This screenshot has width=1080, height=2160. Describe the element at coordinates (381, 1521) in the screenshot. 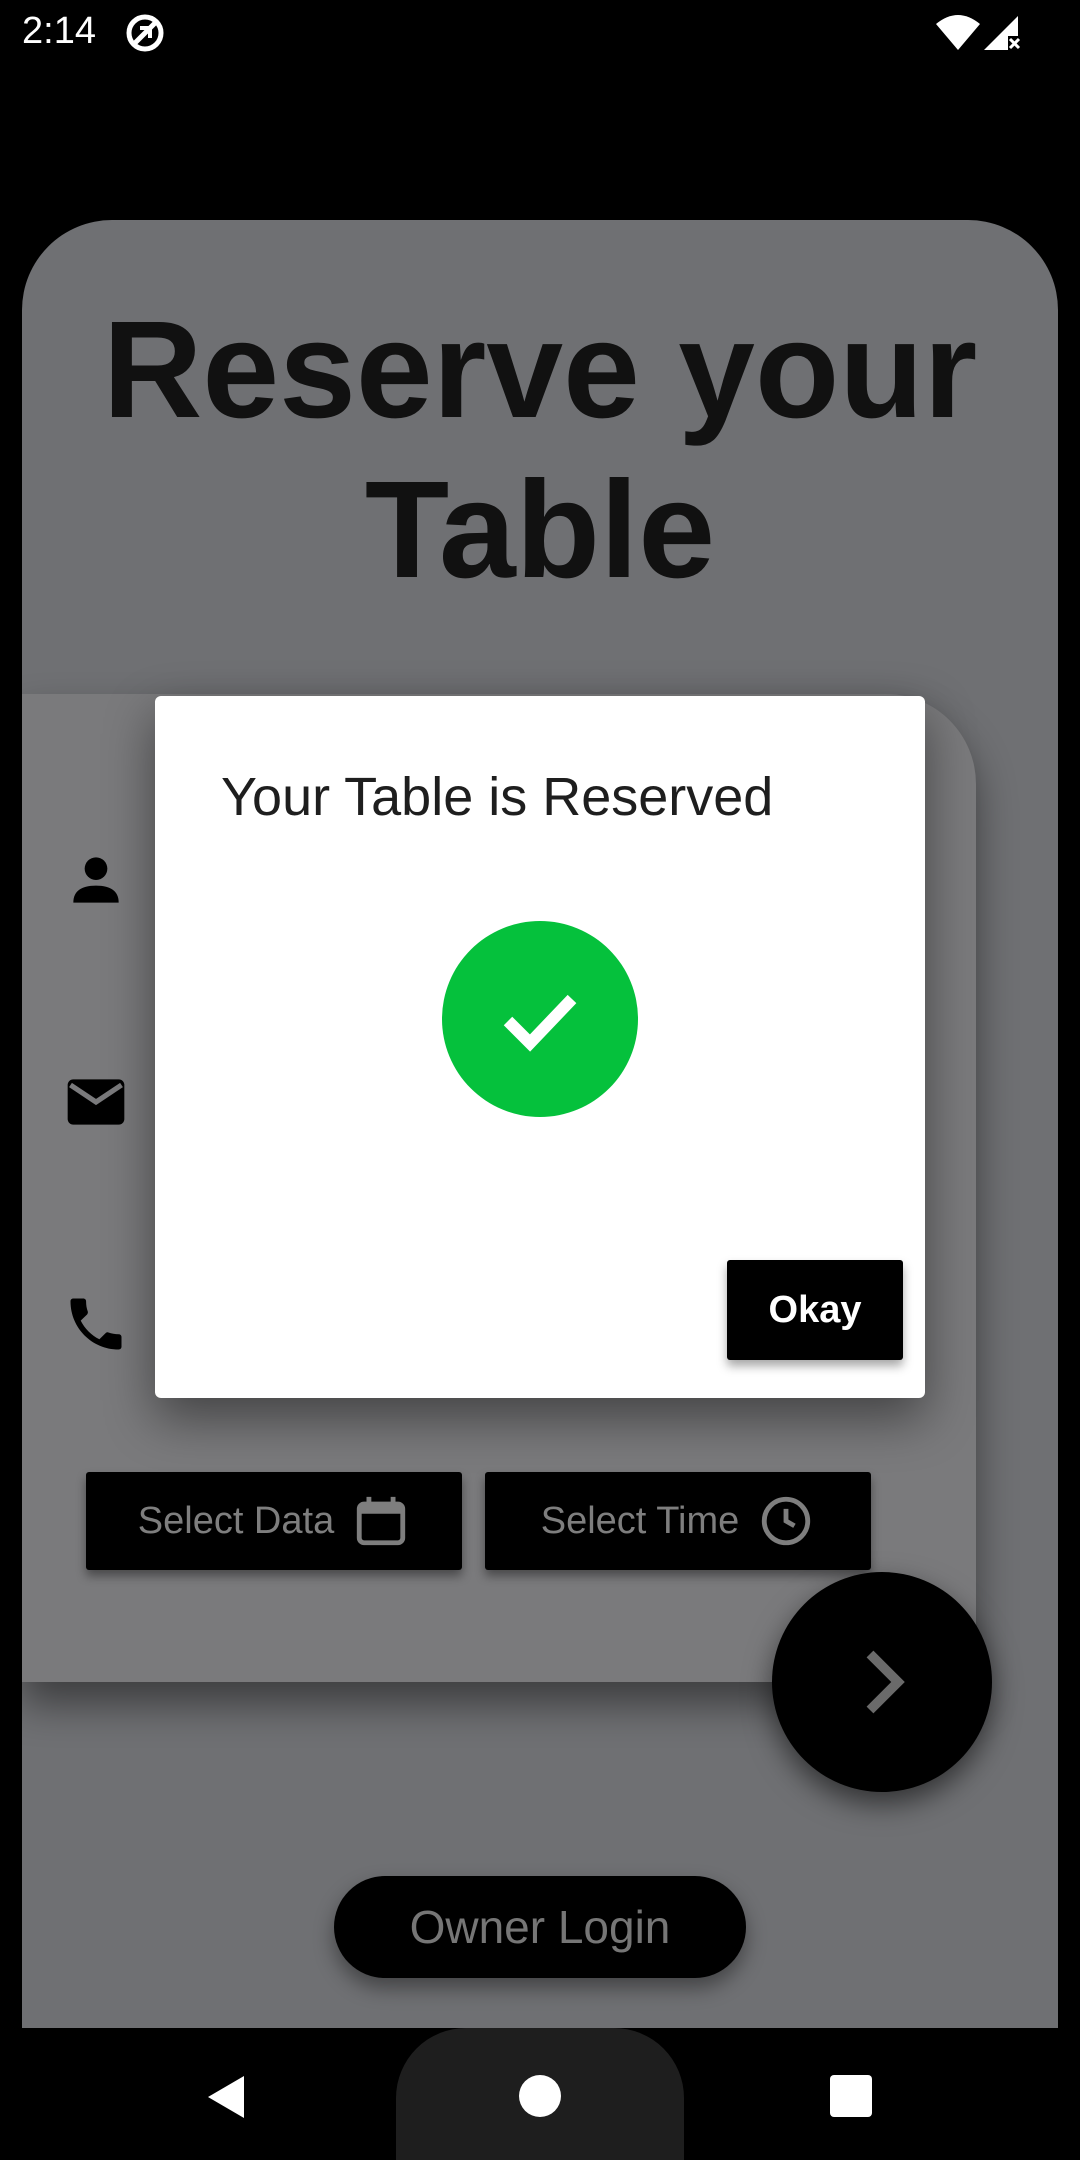

I see `calendar-icon` at that location.